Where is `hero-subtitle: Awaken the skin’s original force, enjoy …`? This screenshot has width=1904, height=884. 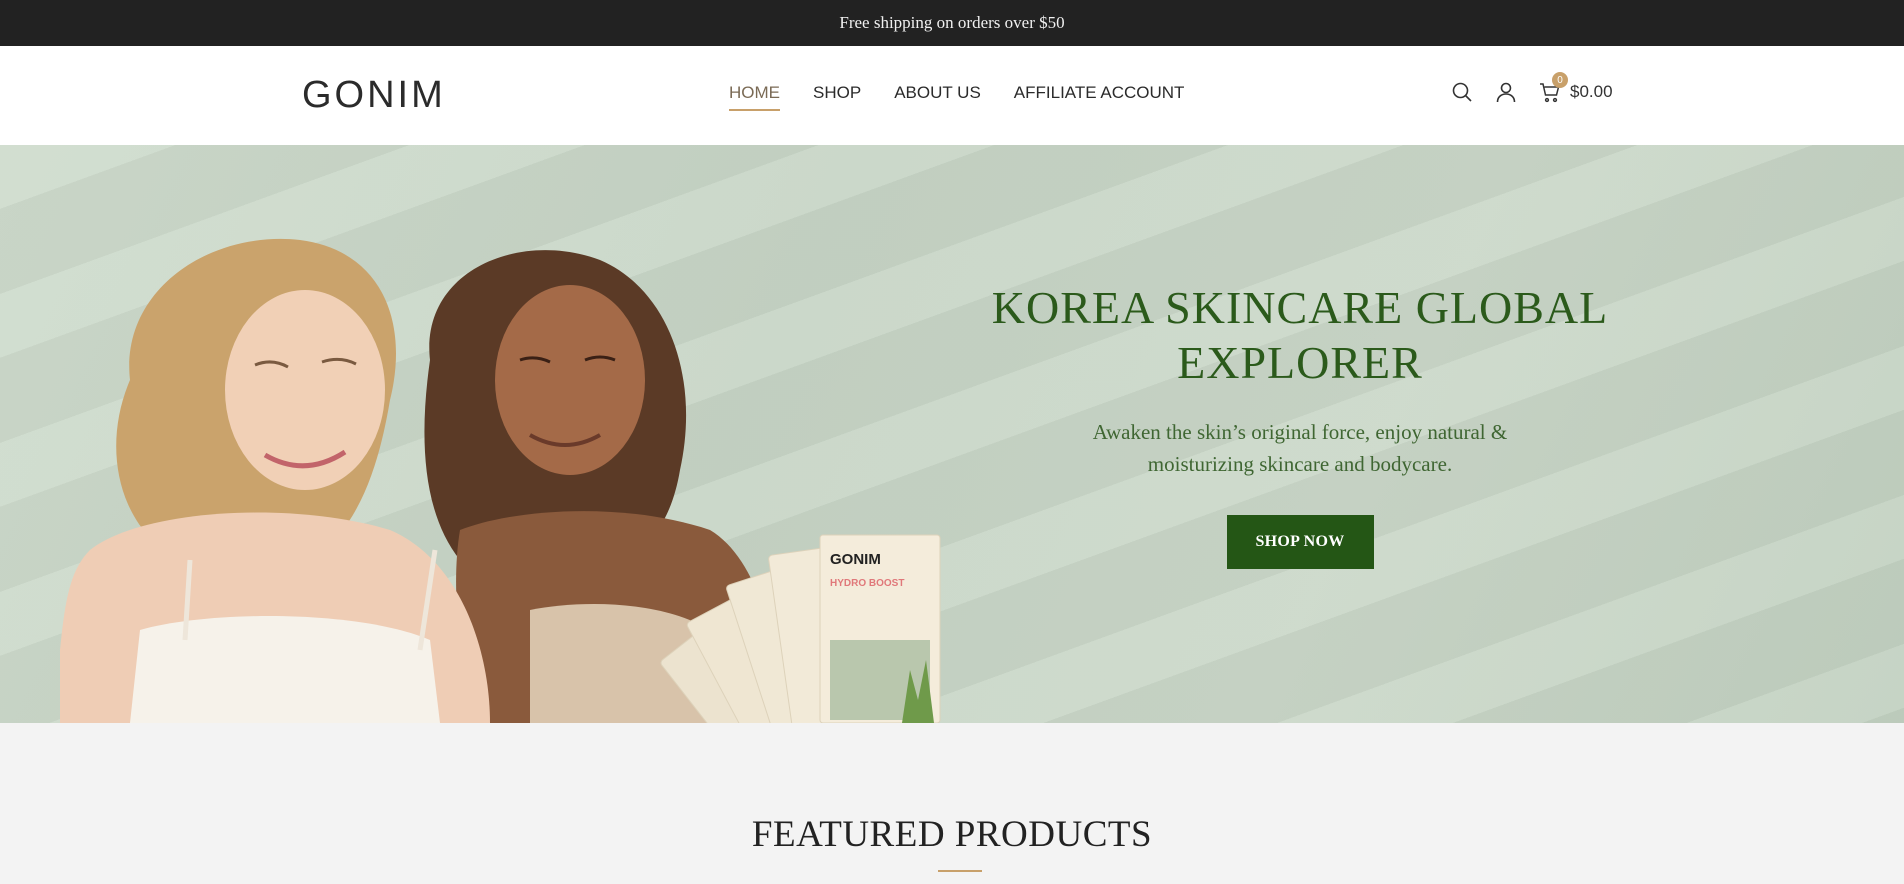 hero-subtitle: Awaken the skin’s original force, enjoy … is located at coordinates (1300, 448).